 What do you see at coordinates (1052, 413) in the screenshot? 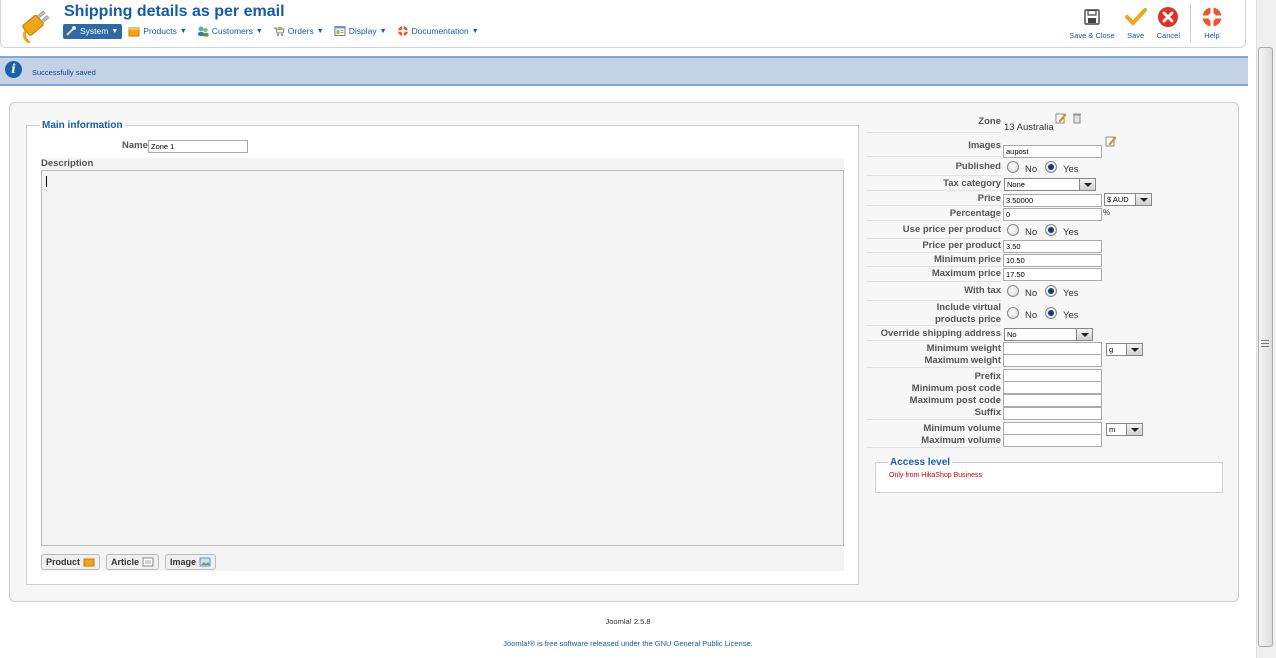
I see `suffix-input` at bounding box center [1052, 413].